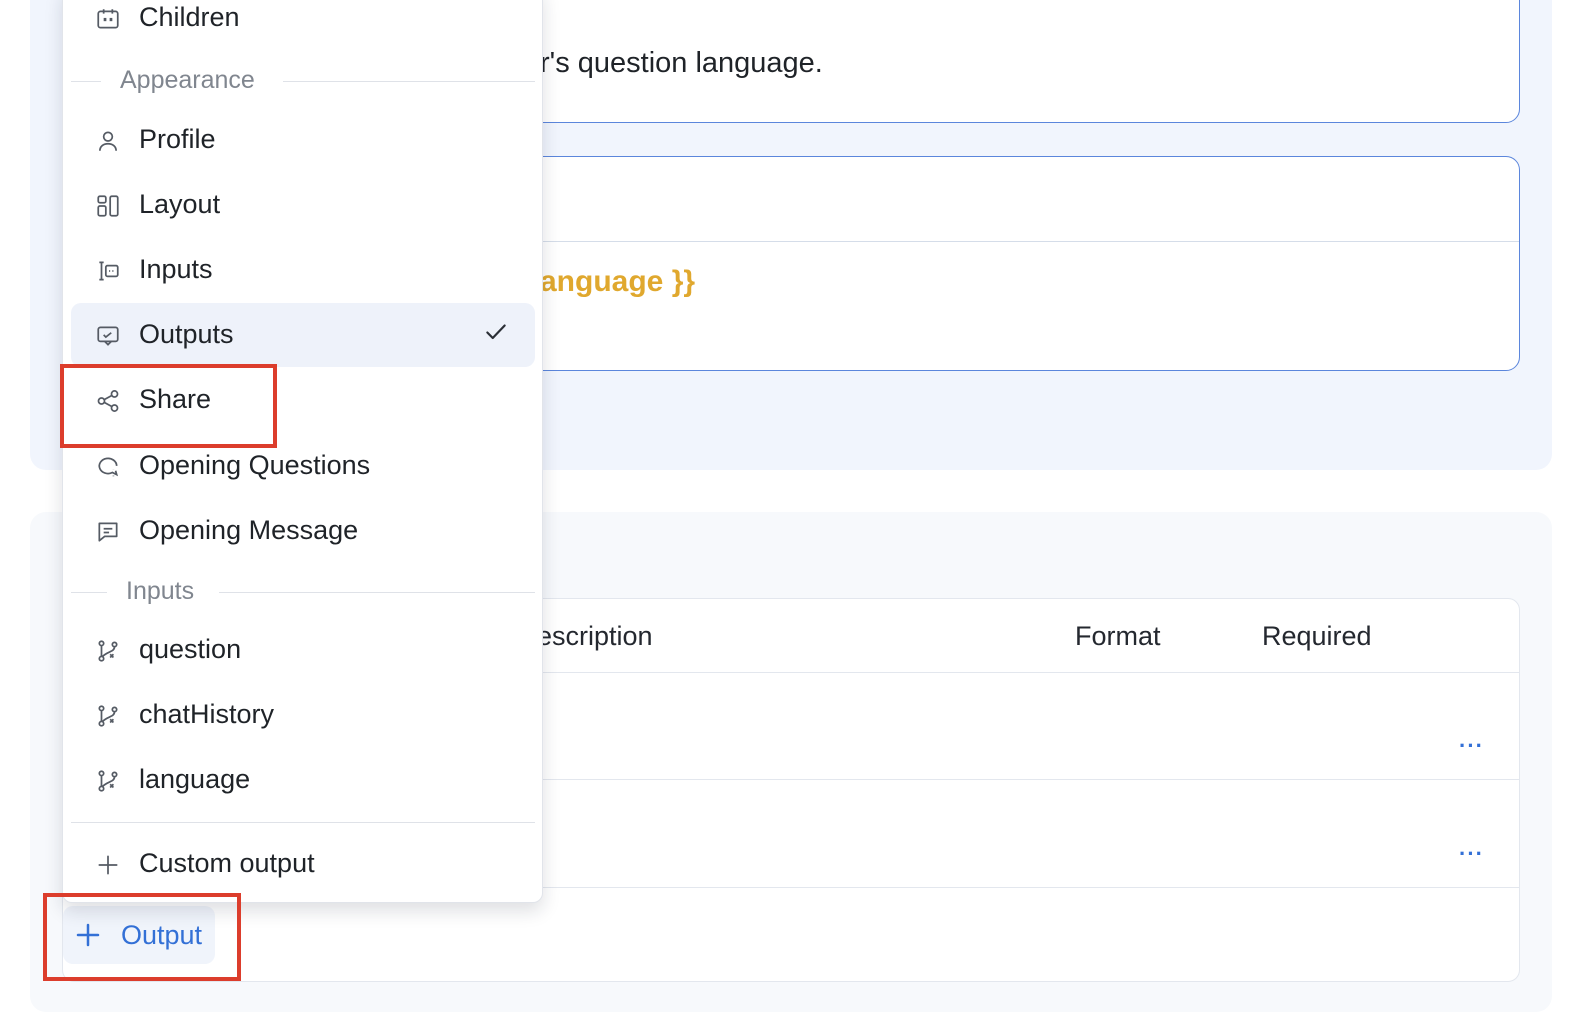 The height and width of the screenshot is (1024, 1586). I want to click on menu-item-label: Inputs, so click(176, 269).